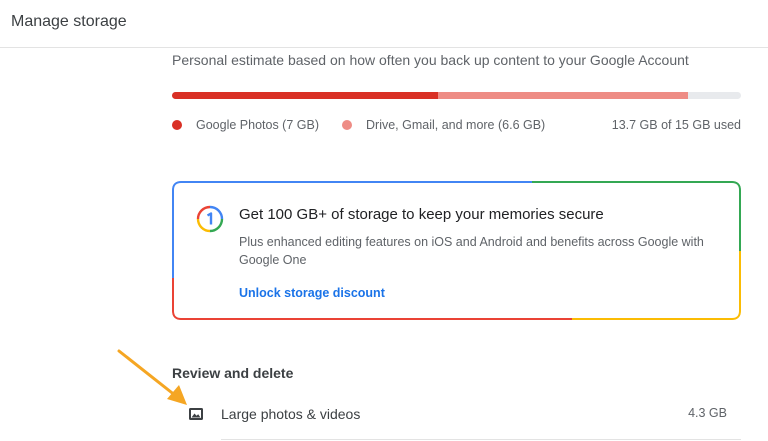 Image resolution: width=768 pixels, height=441 pixels. What do you see at coordinates (257, 125) in the screenshot?
I see `legend-label-photos: Google Photos (7 GB)` at bounding box center [257, 125].